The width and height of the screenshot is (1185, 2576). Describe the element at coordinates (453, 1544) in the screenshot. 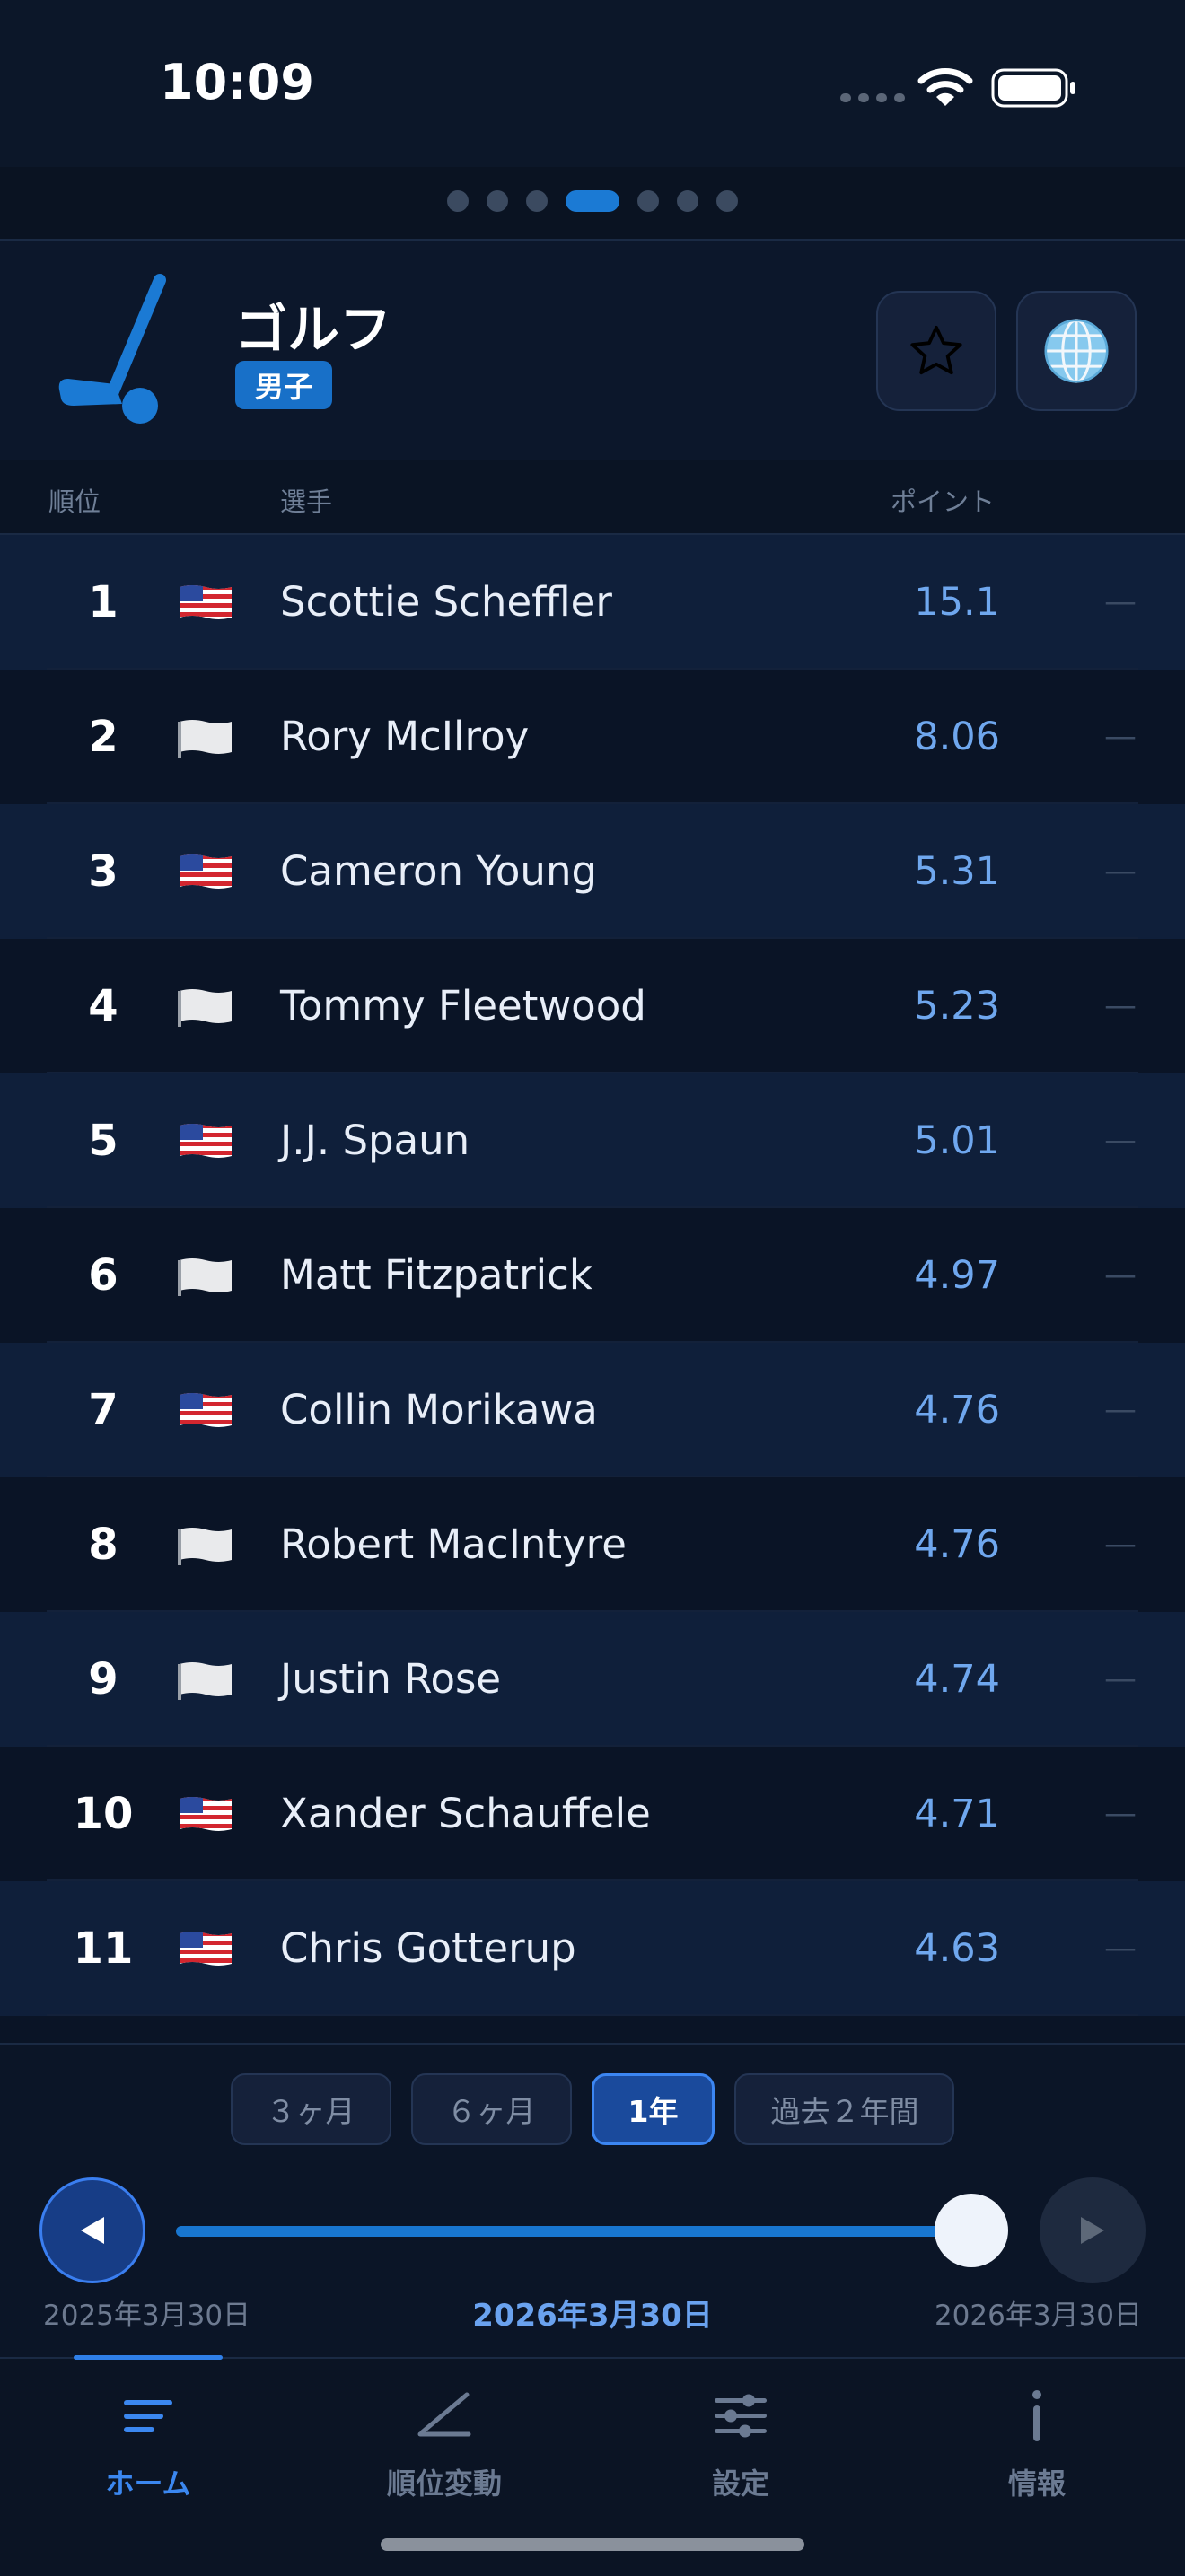

I see `player-name: Robert MacIntyre` at that location.